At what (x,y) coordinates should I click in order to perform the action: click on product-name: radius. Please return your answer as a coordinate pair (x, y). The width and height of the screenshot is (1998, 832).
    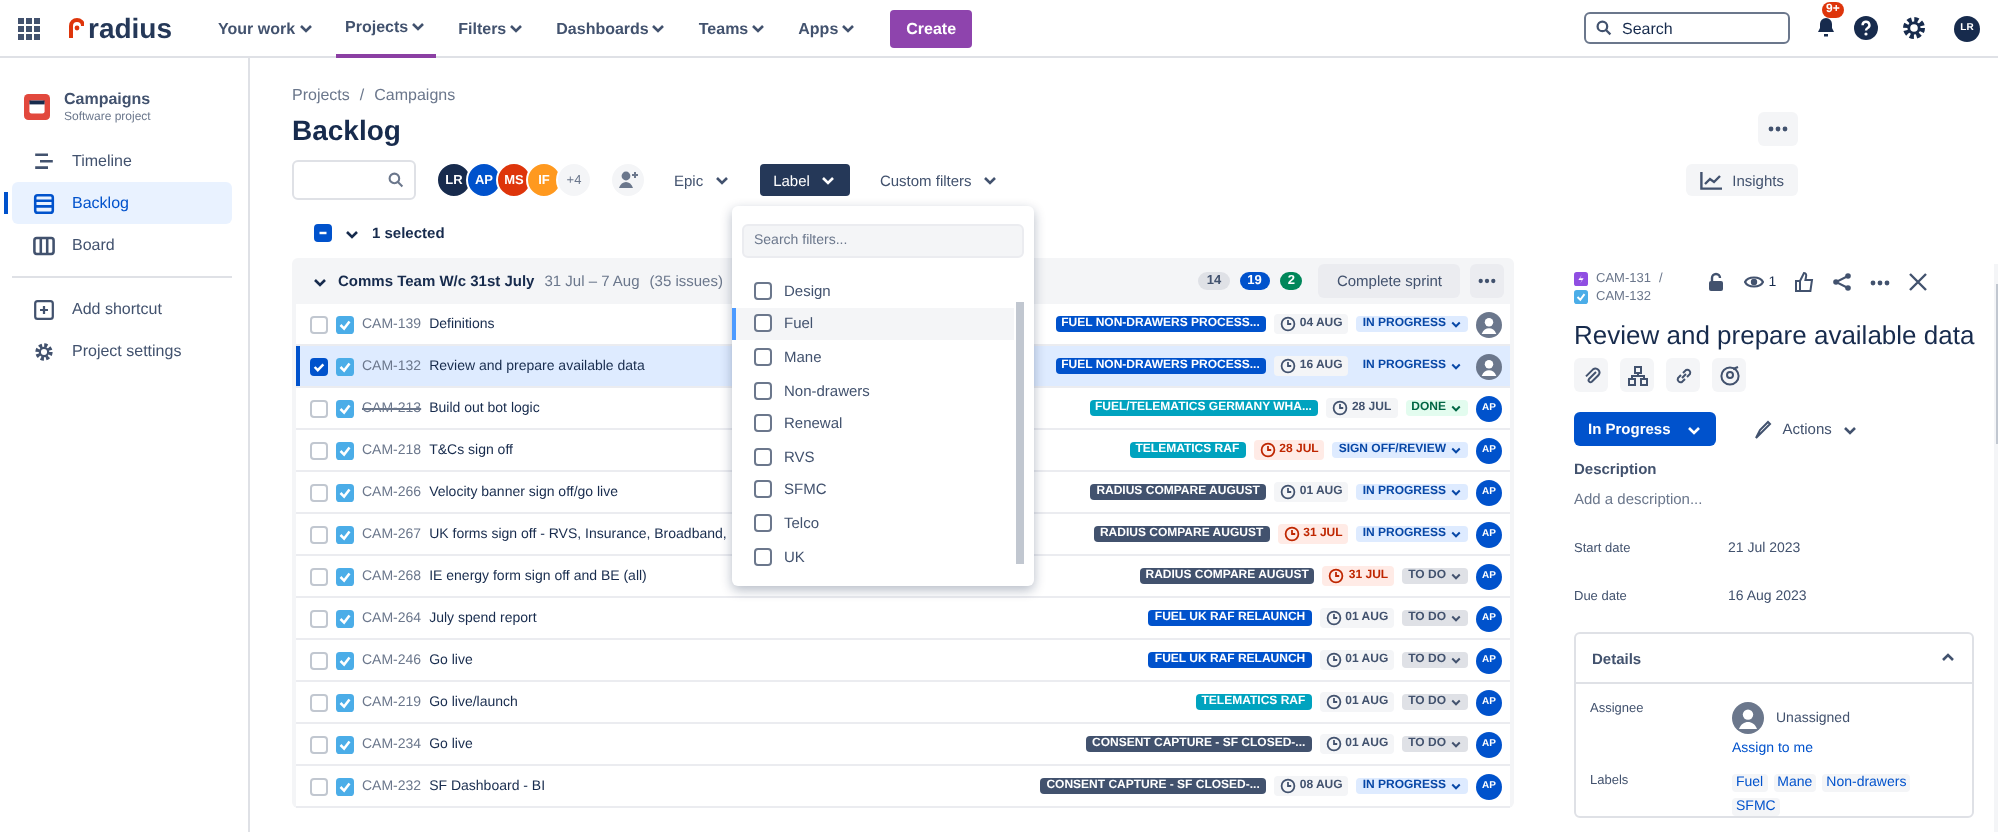
    Looking at the image, I should click on (130, 28).